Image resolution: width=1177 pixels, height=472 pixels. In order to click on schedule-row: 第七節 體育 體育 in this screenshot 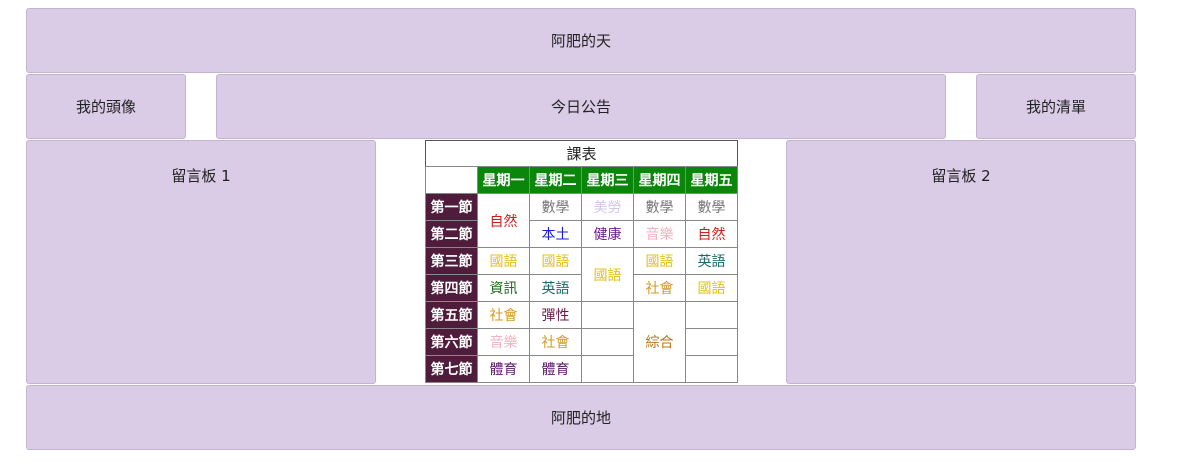, I will do `click(581, 369)`.